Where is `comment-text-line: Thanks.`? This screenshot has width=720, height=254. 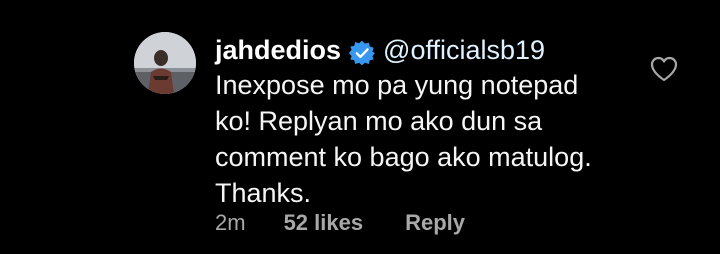
comment-text-line: Thanks. is located at coordinates (263, 193).